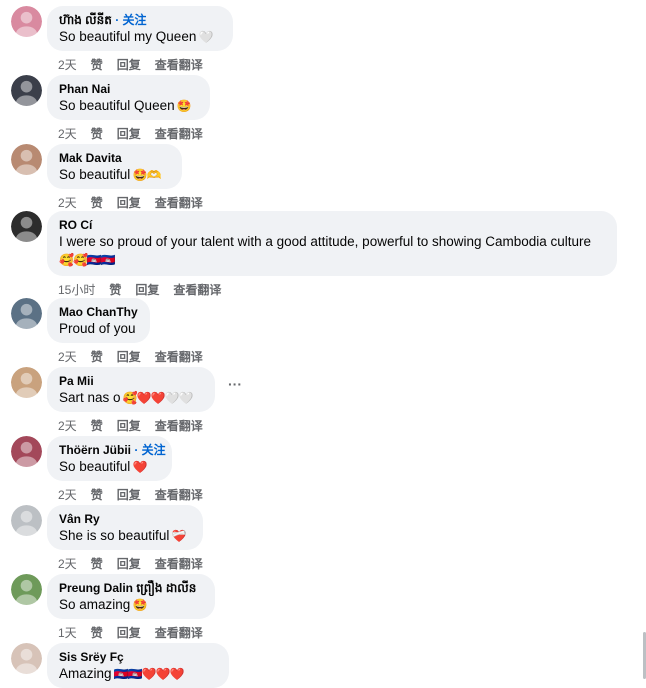  I want to click on comment-bubble: Mak Davita So beautiful 🤩🫶, so click(114, 166).